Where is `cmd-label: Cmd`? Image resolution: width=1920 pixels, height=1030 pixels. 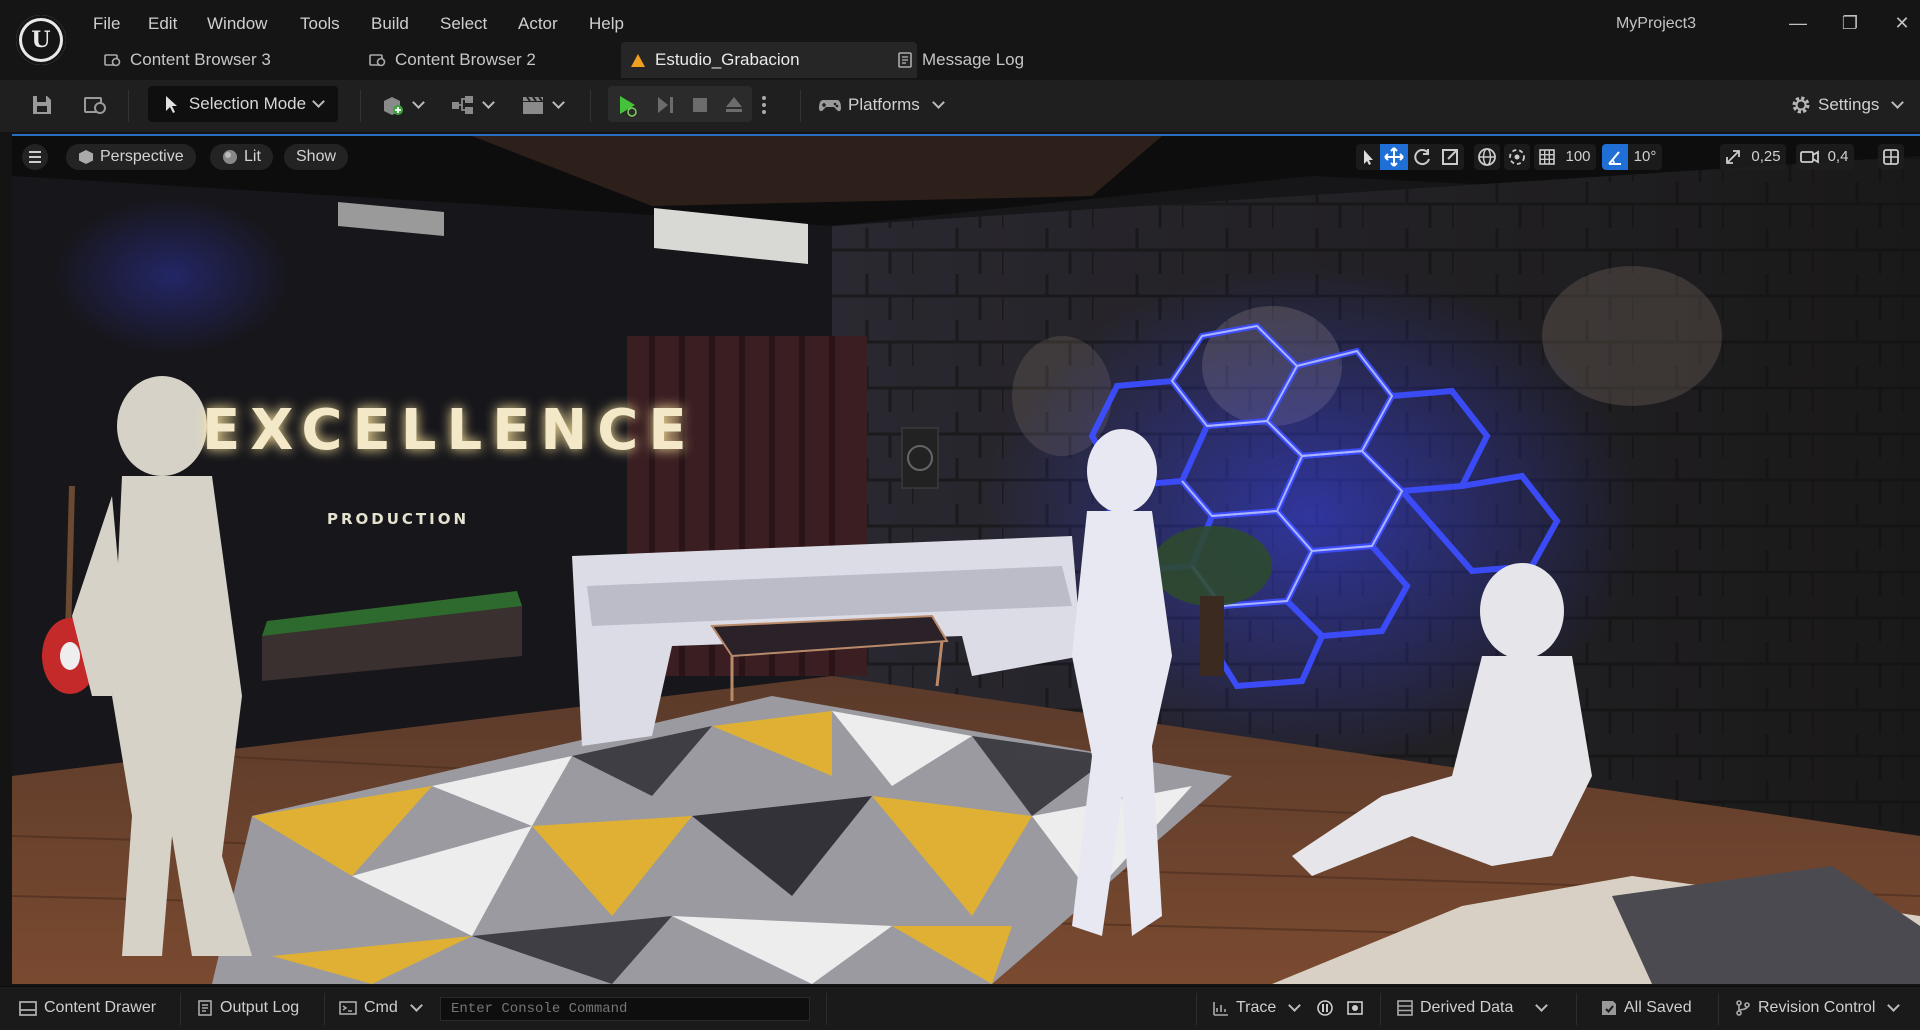 cmd-label: Cmd is located at coordinates (381, 1007).